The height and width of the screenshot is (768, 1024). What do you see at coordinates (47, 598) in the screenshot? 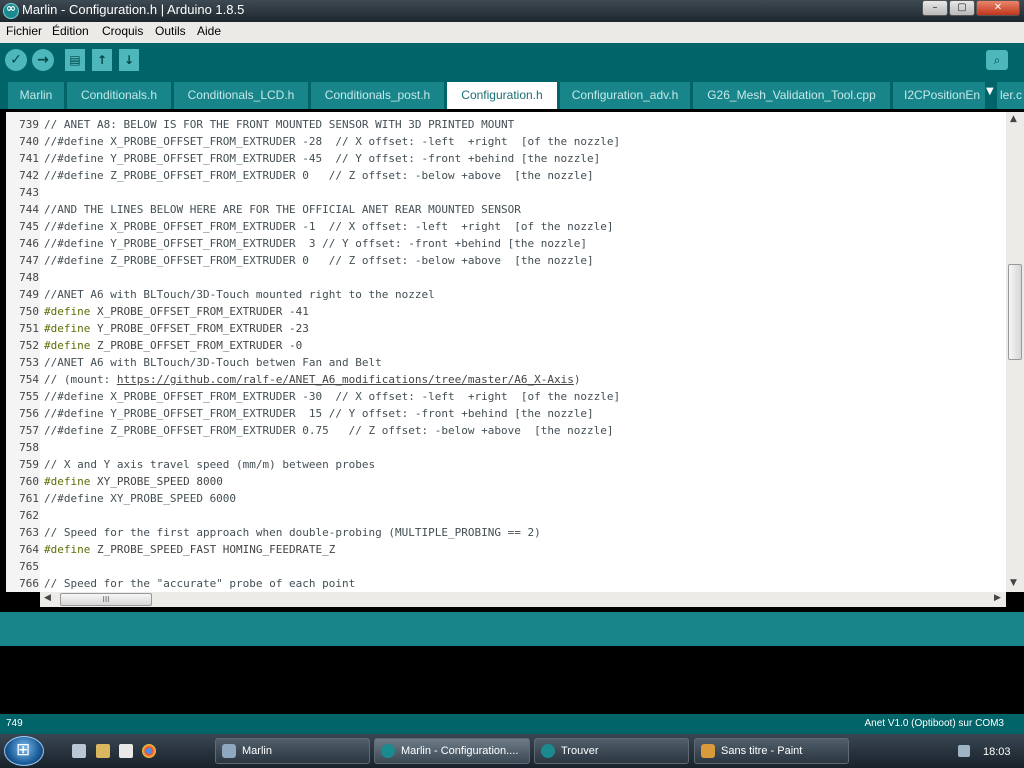
I see `scroll-left-icon: ◀` at bounding box center [47, 598].